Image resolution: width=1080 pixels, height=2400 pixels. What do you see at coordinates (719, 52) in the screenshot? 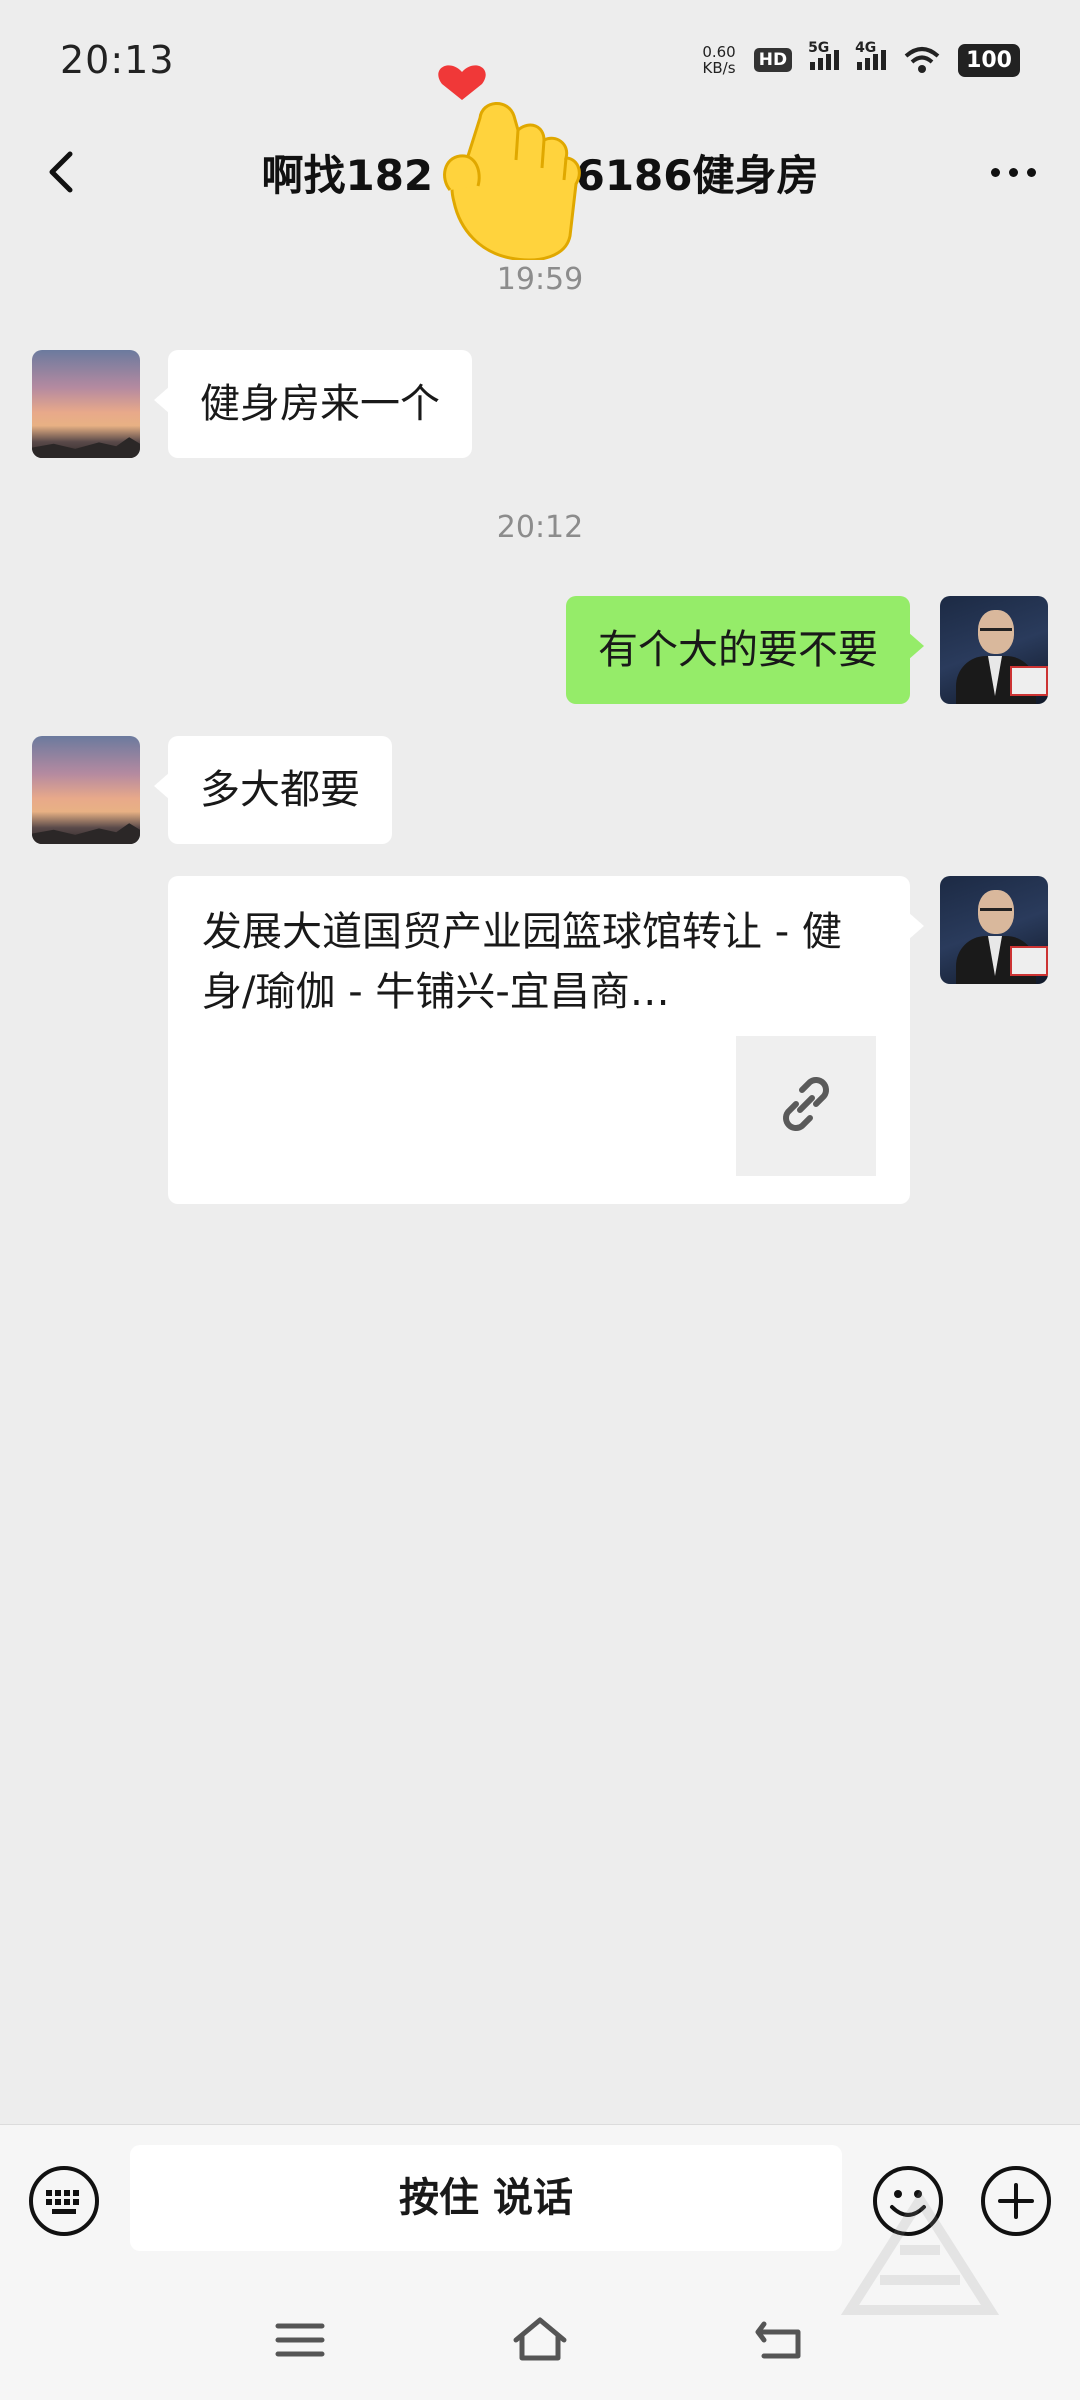
I see `network-speed-value: 0.60` at bounding box center [719, 52].